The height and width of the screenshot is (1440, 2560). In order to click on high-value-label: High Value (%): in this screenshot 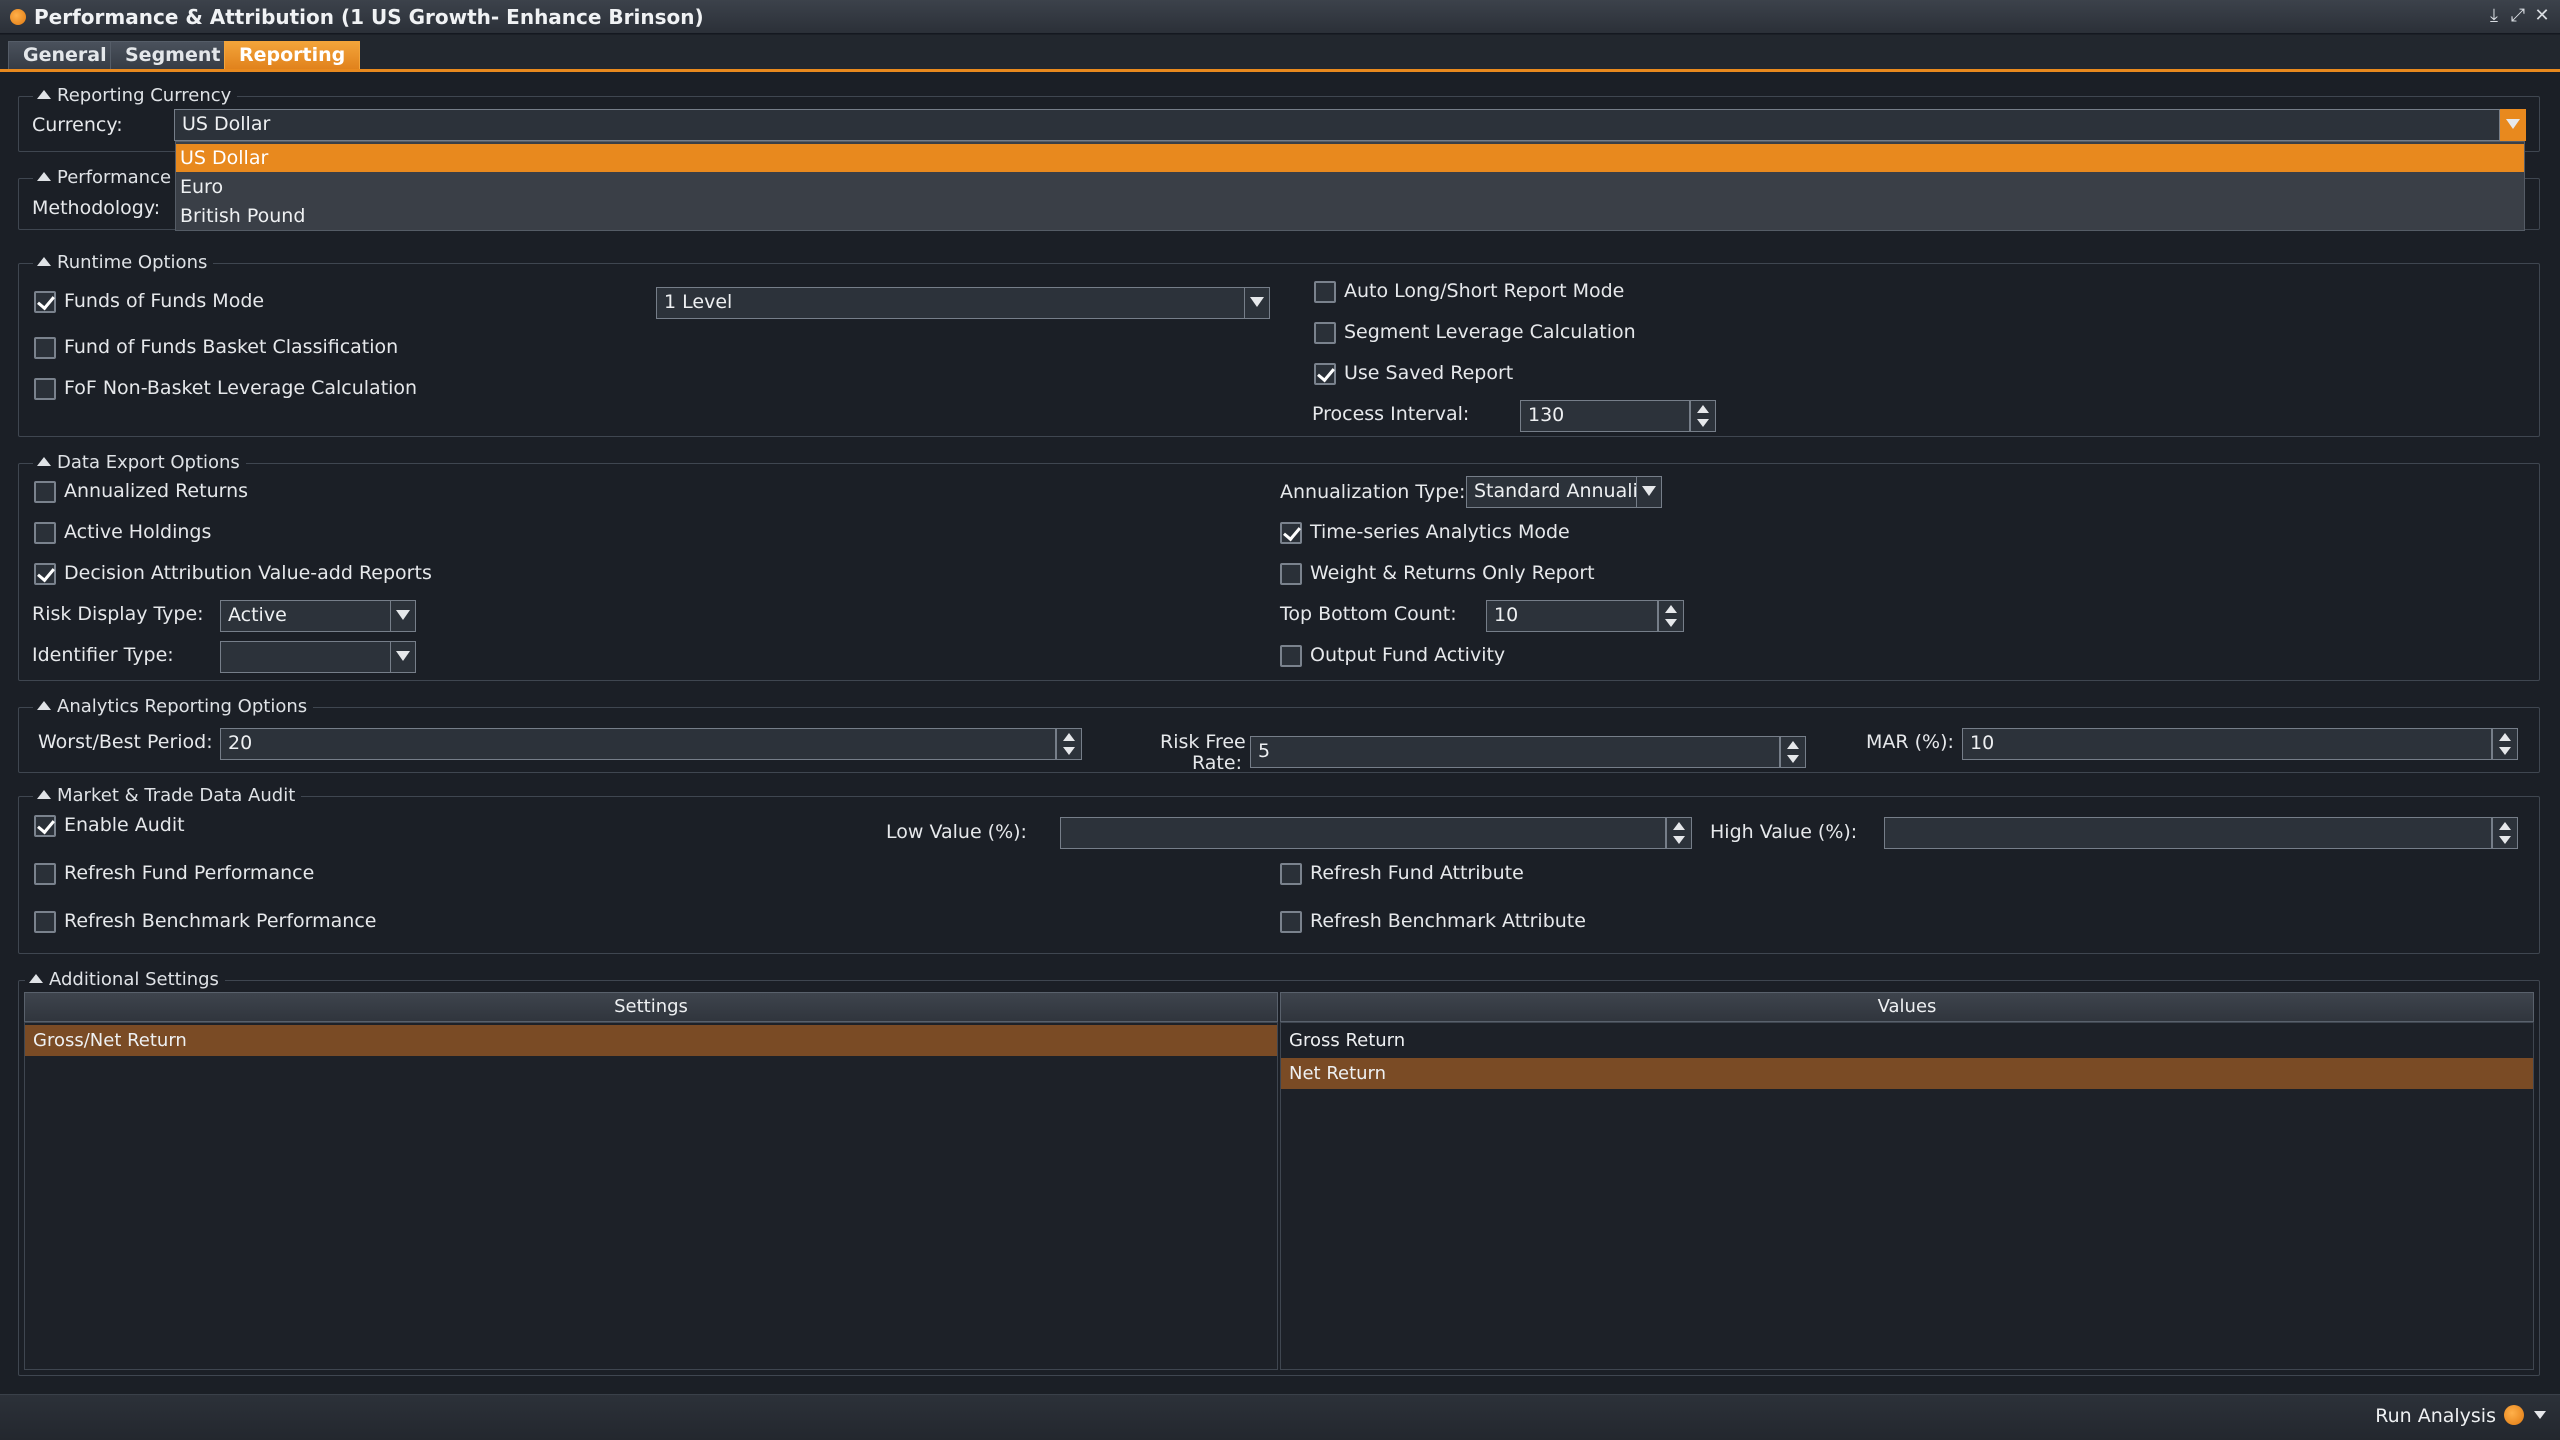, I will do `click(1784, 832)`.